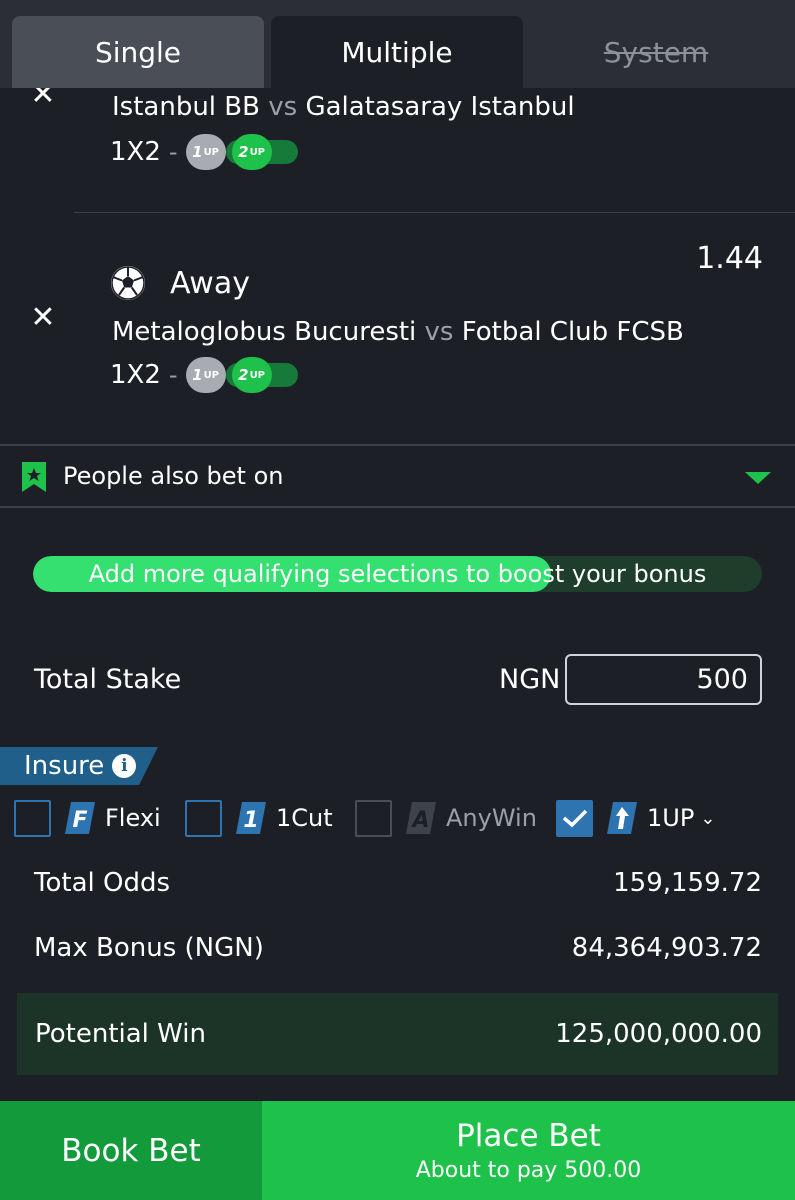 This screenshot has height=1200, width=795. What do you see at coordinates (397, 476) in the screenshot?
I see `people-also-bet-on: People also bet on` at bounding box center [397, 476].